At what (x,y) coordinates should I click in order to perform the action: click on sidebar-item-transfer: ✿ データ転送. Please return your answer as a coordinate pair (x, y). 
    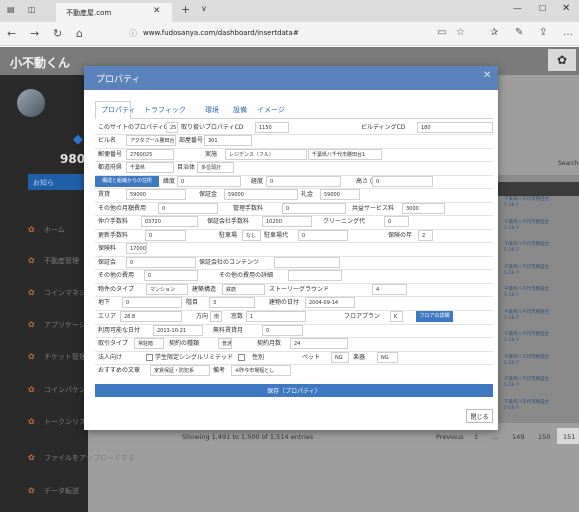
    Looking at the image, I should click on (44, 490).